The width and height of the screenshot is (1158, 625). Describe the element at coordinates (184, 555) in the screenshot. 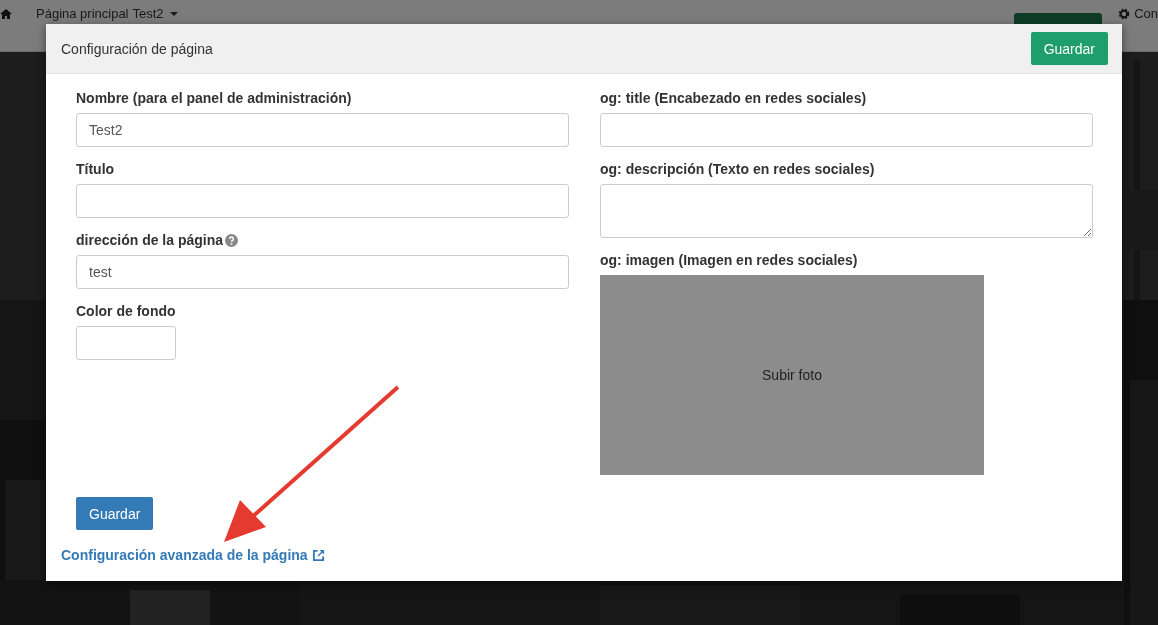

I see `advanced-settings-link: Configuración avanzada de la página` at that location.